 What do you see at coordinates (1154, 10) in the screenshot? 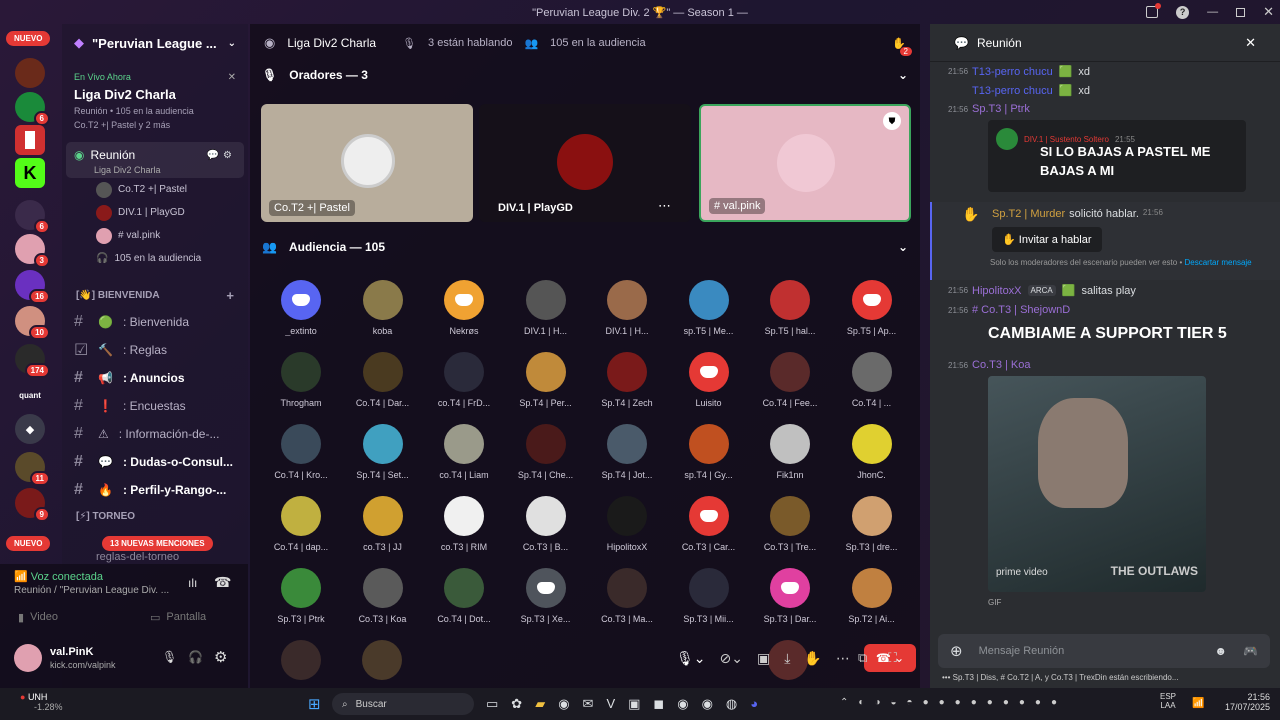
I see `inbox-icon` at bounding box center [1154, 10].